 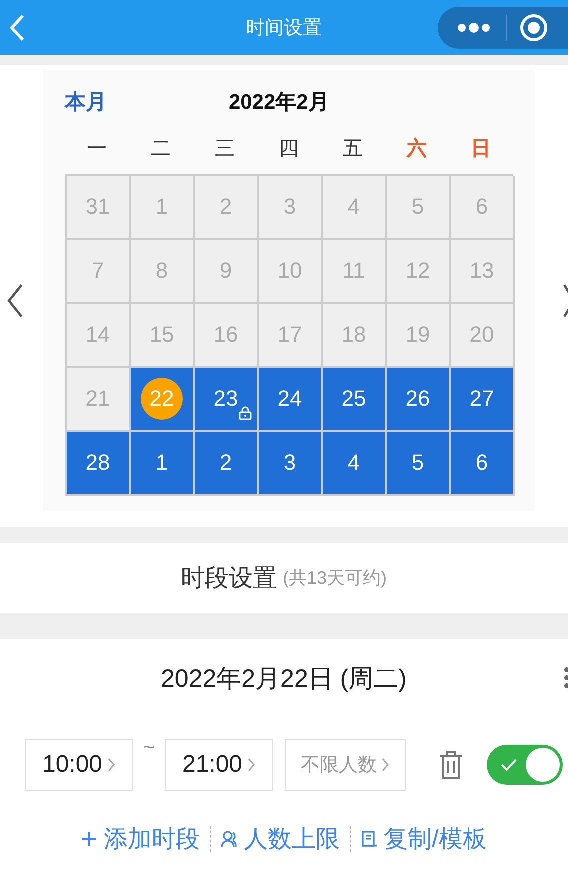 I want to click on weekday-label: 五, so click(x=353, y=149).